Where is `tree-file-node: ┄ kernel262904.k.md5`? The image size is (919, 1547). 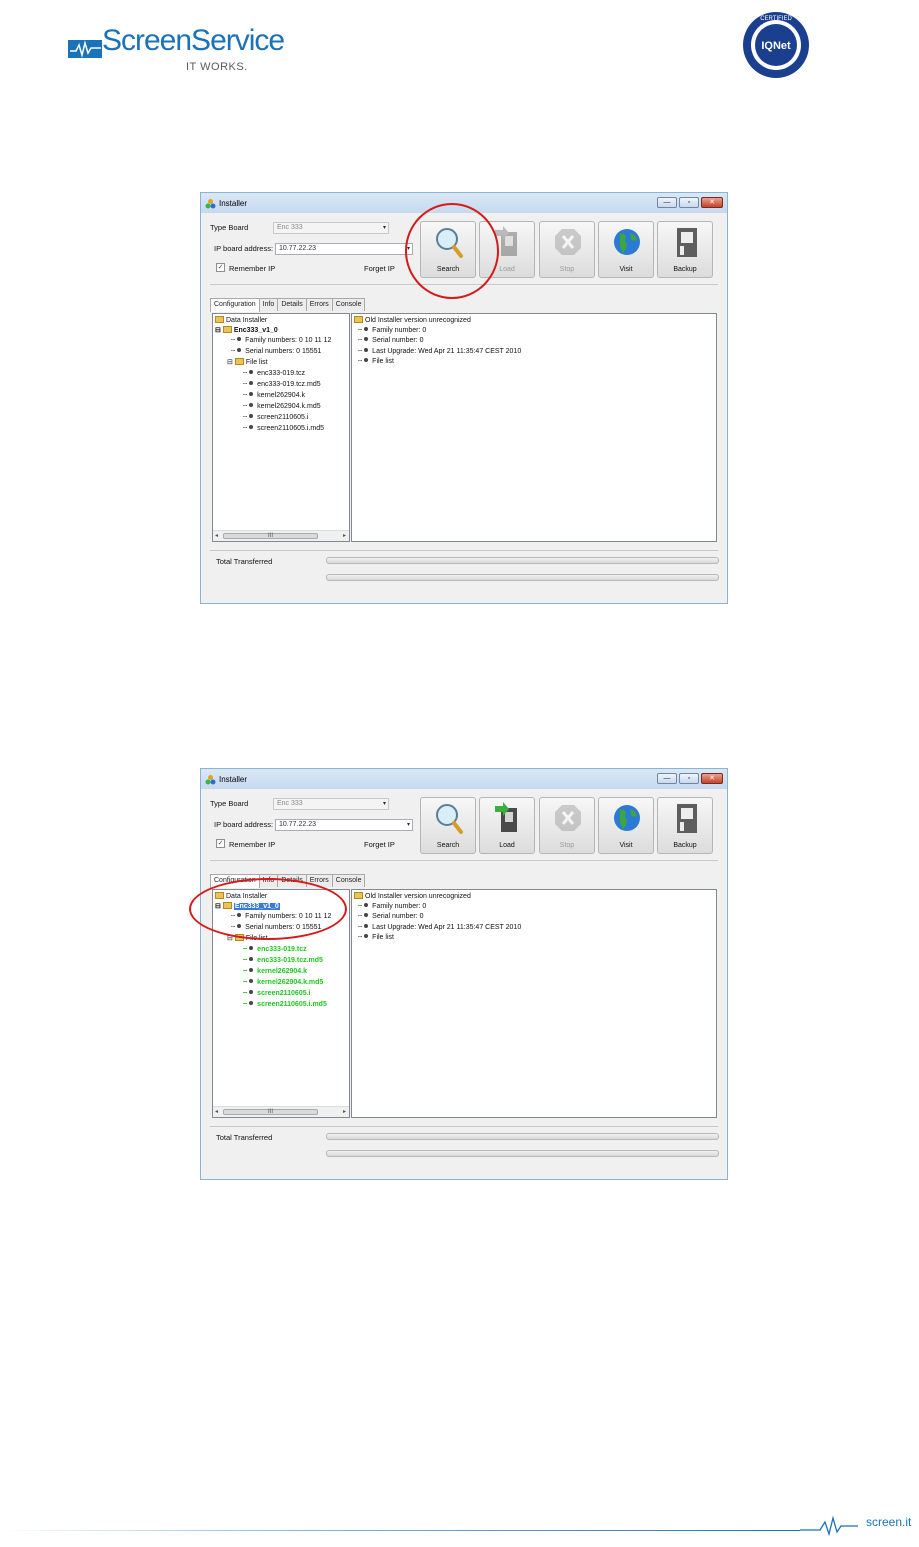 tree-file-node: ┄ kernel262904.k.md5 is located at coordinates (282, 406).